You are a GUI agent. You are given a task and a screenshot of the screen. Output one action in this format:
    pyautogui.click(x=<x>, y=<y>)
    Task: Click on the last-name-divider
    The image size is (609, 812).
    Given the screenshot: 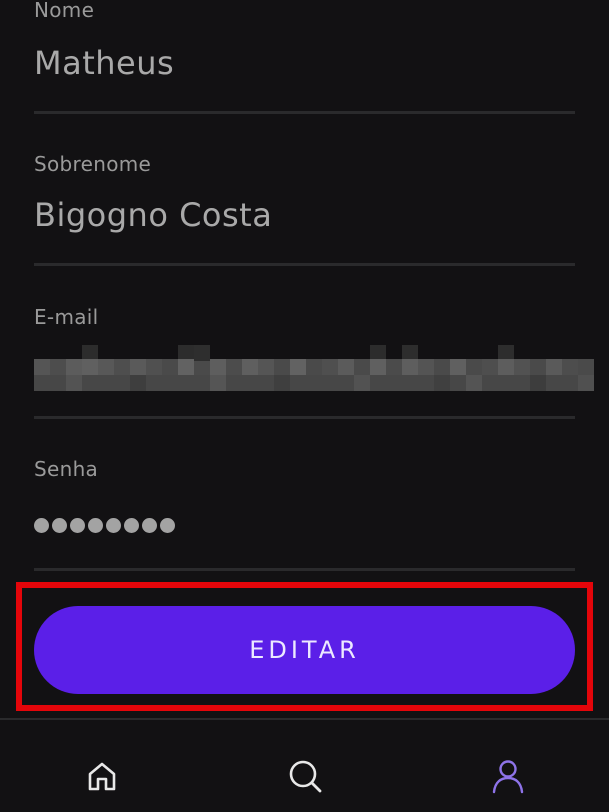 What is the action you would take?
    pyautogui.click(x=304, y=264)
    